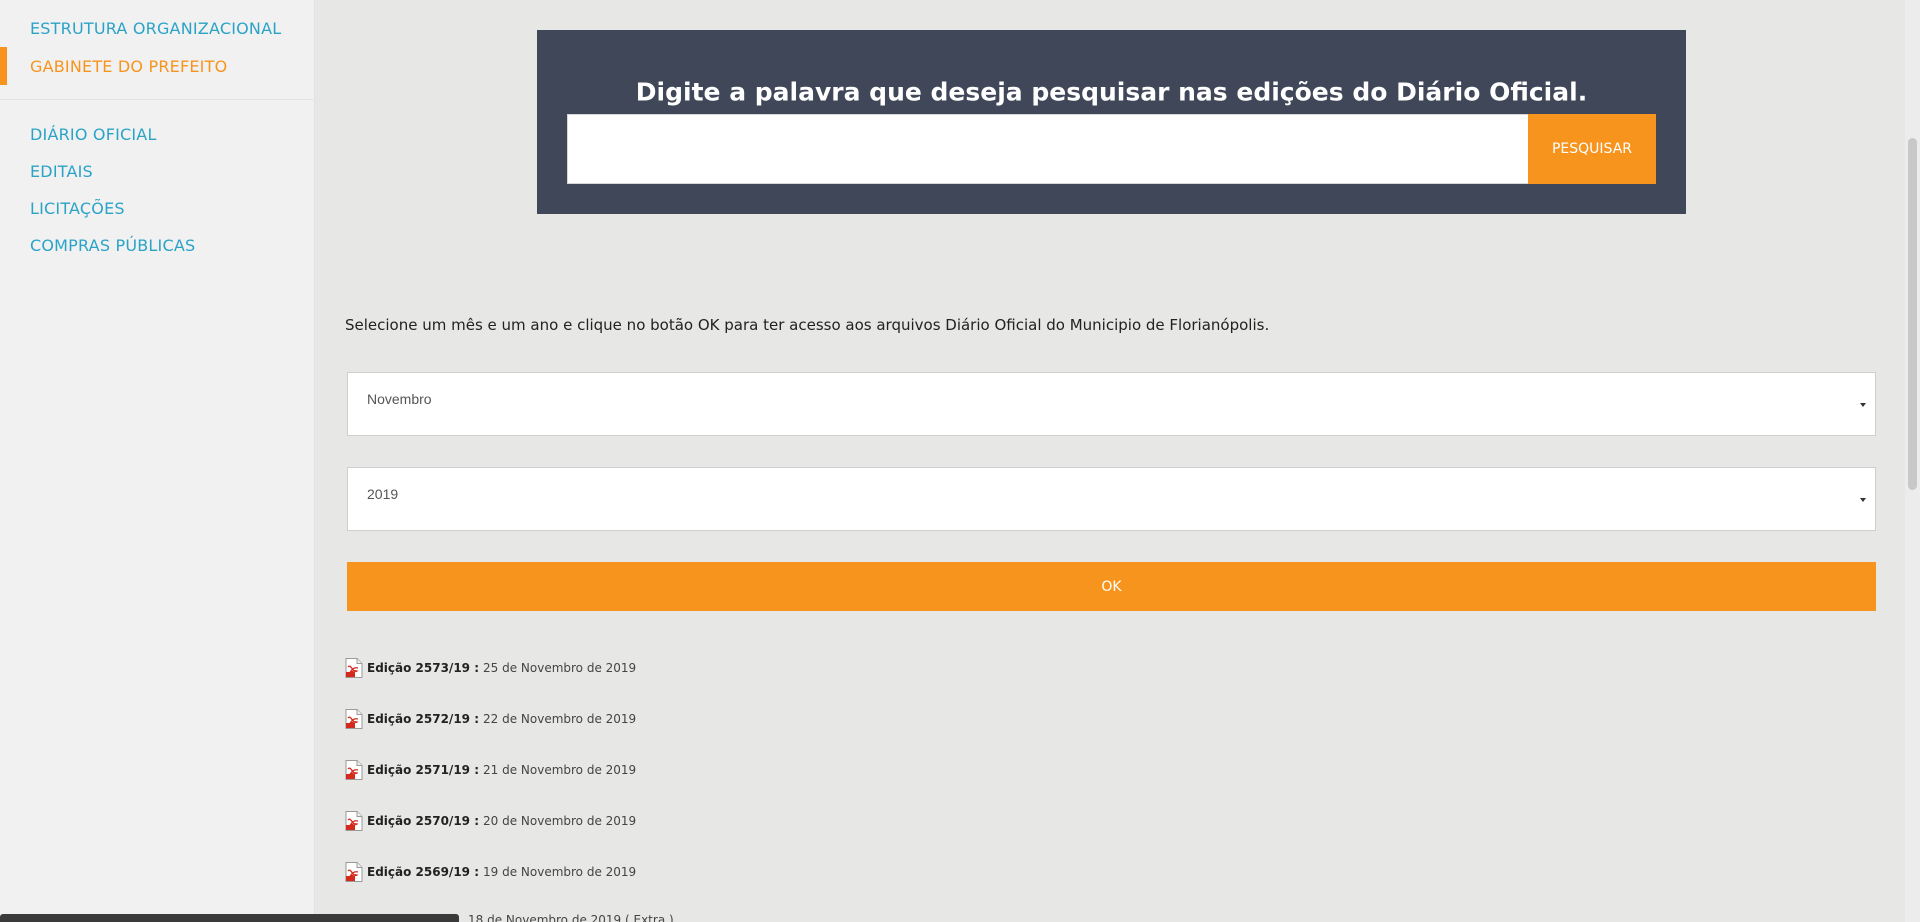 The height and width of the screenshot is (922, 1920). Describe the element at coordinates (1912, 314) in the screenshot. I see `scrollbar-thumb` at that location.